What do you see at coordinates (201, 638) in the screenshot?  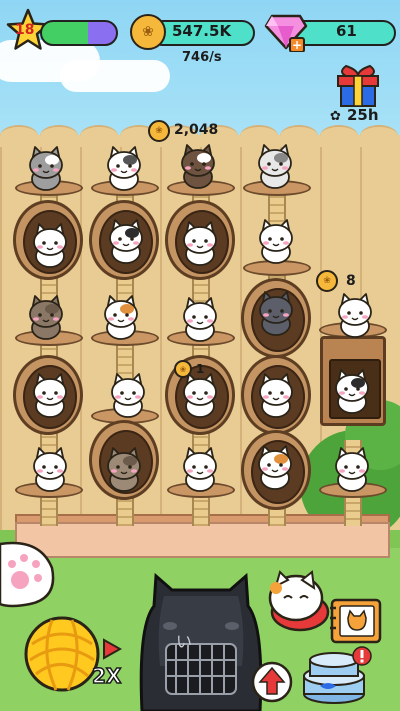 I see `cat-crate-icon` at bounding box center [201, 638].